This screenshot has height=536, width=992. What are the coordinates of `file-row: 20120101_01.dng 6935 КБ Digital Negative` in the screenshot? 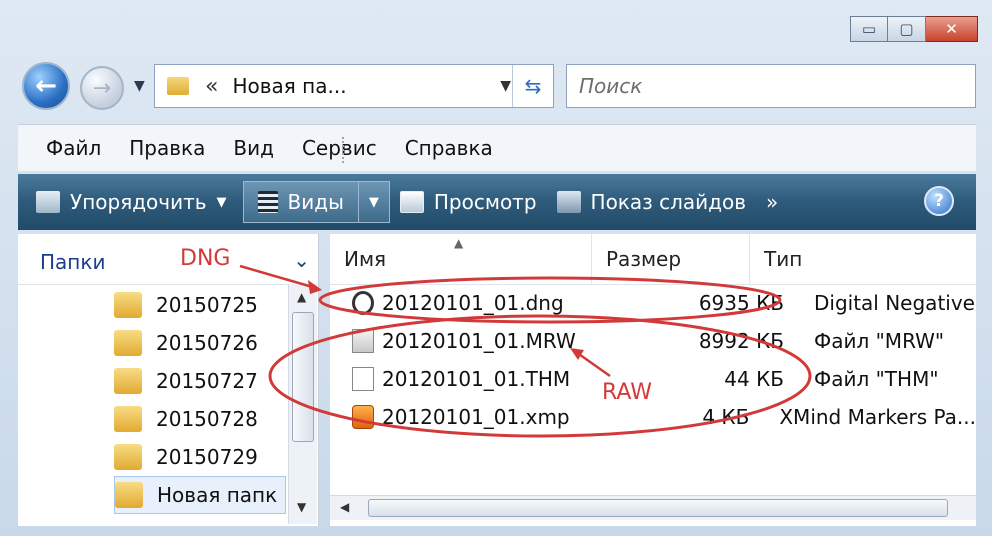 It's located at (653, 303).